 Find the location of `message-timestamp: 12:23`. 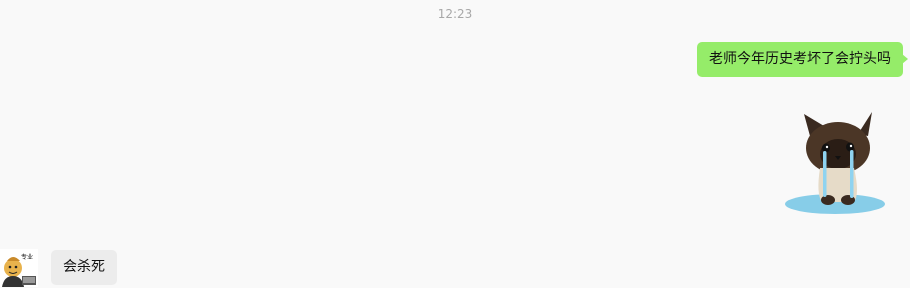

message-timestamp: 12:23 is located at coordinates (455, 14).